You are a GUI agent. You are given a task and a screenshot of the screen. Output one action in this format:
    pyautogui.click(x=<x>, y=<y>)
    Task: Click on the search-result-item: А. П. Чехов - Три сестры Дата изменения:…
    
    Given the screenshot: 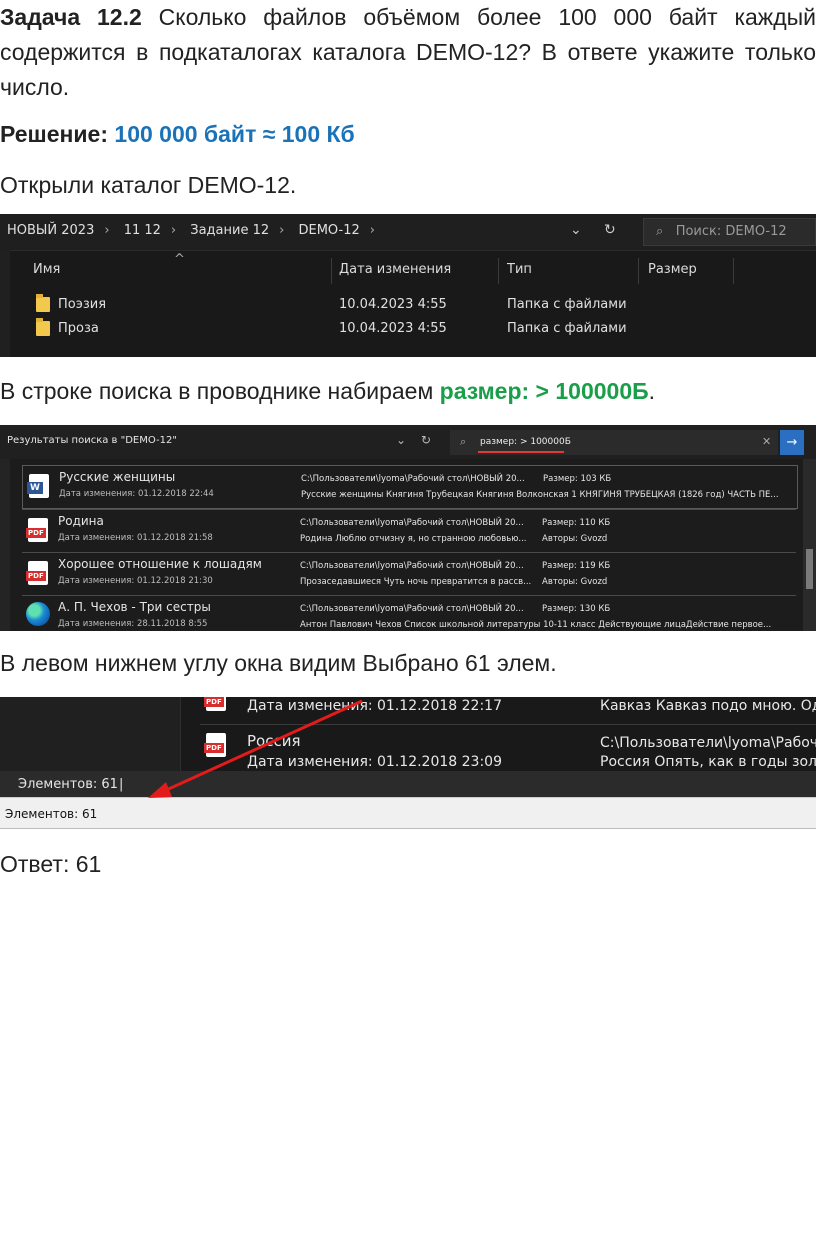 What is the action you would take?
    pyautogui.click(x=409, y=613)
    